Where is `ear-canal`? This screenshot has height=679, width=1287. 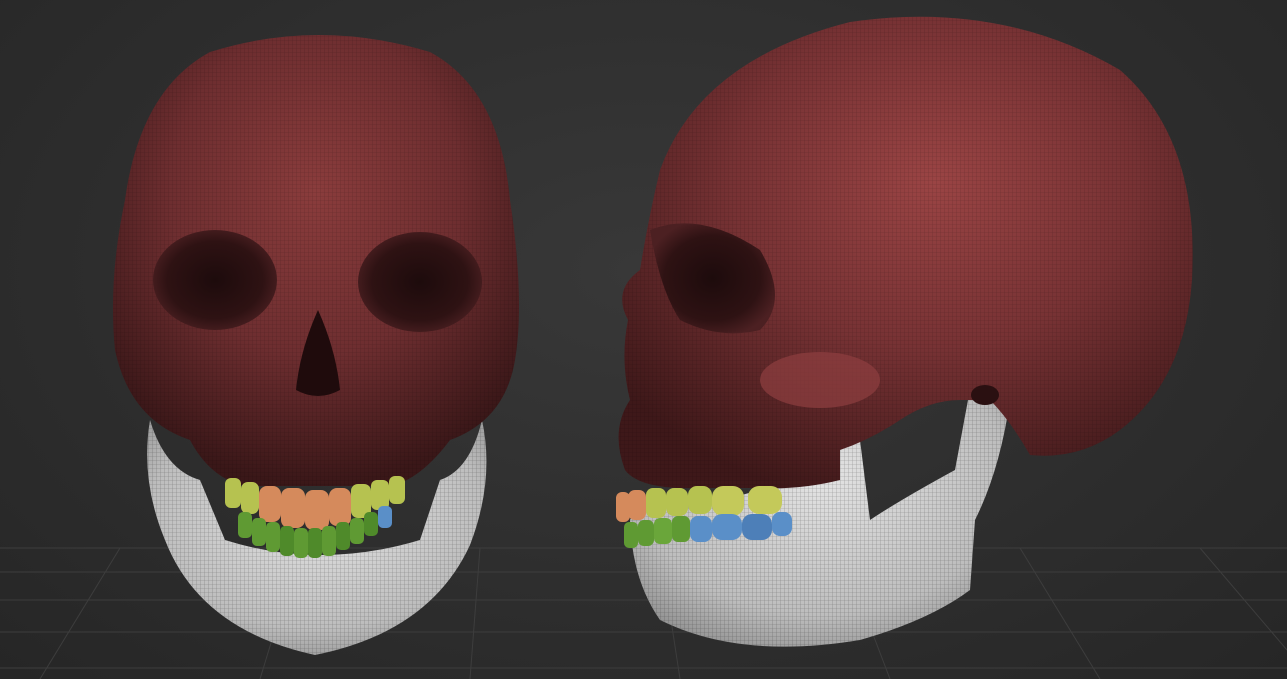
ear-canal is located at coordinates (985, 395).